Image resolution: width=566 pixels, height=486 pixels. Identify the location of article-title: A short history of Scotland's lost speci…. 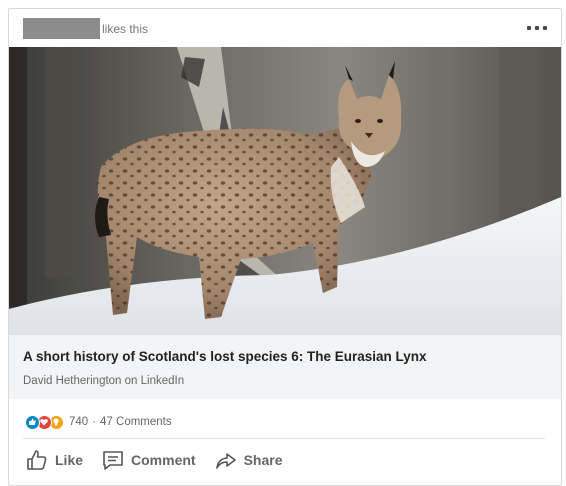
(225, 356).